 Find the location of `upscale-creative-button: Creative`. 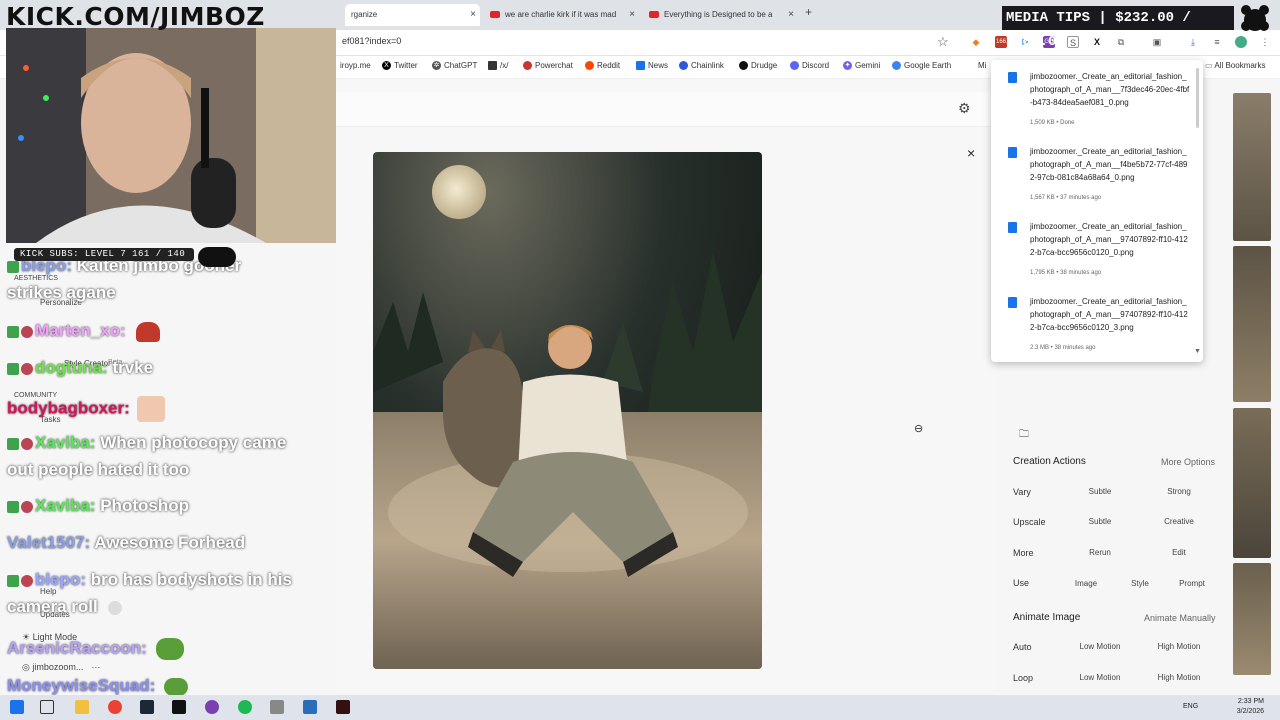

upscale-creative-button: Creative is located at coordinates (1179, 521).